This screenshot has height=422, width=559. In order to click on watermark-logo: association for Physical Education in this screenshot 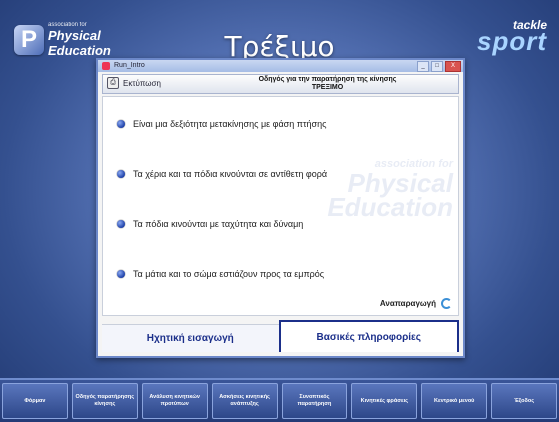, I will do `click(390, 190)`.